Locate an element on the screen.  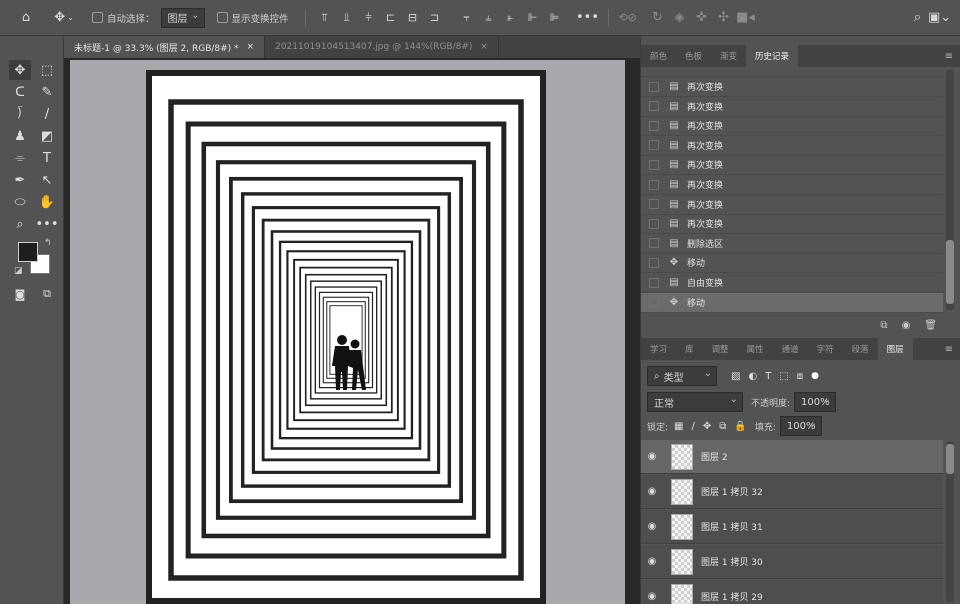
3d-roll-icon: ◈ is located at coordinates (680, 18).